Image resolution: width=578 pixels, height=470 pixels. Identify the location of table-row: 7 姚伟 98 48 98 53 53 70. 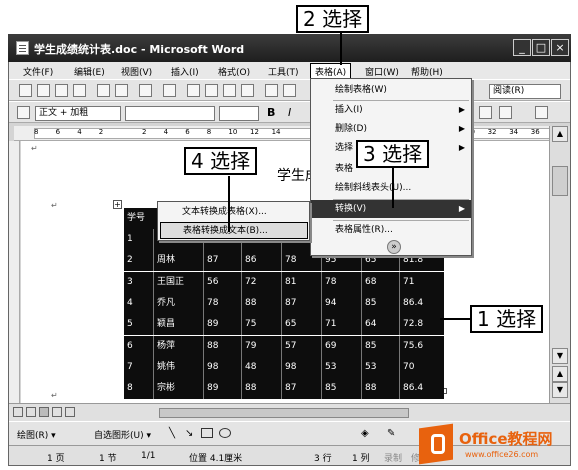
(284, 367).